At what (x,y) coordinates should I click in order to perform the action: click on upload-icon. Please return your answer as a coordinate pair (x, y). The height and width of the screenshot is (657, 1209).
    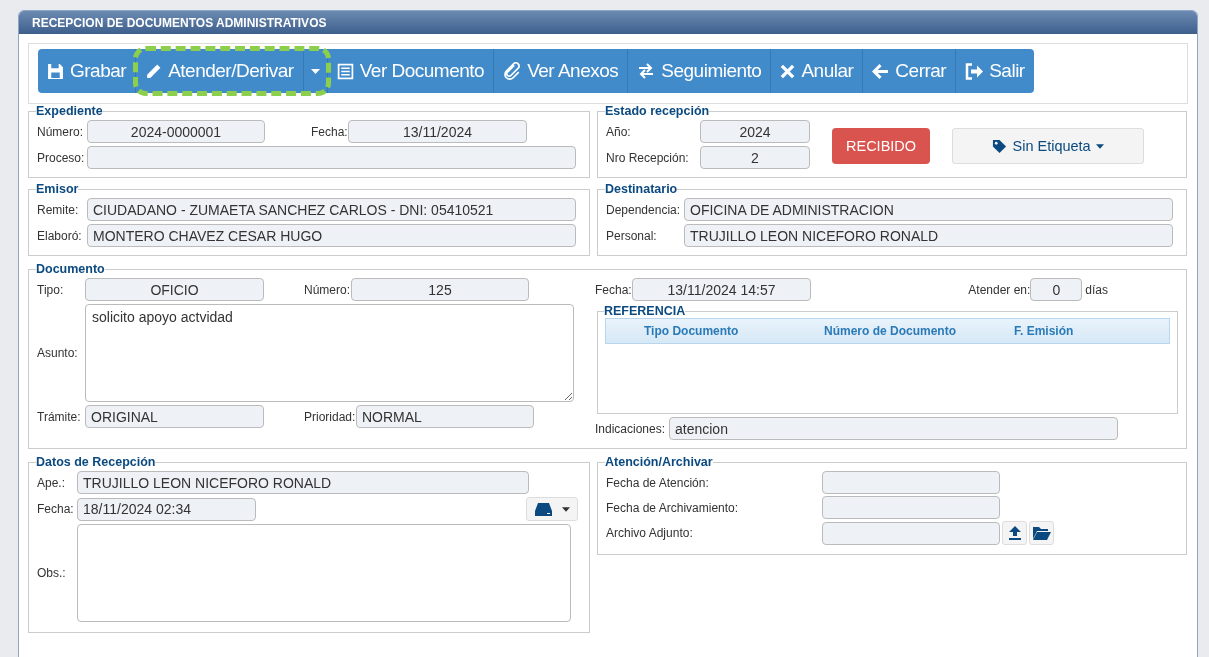
    Looking at the image, I should click on (1014, 533).